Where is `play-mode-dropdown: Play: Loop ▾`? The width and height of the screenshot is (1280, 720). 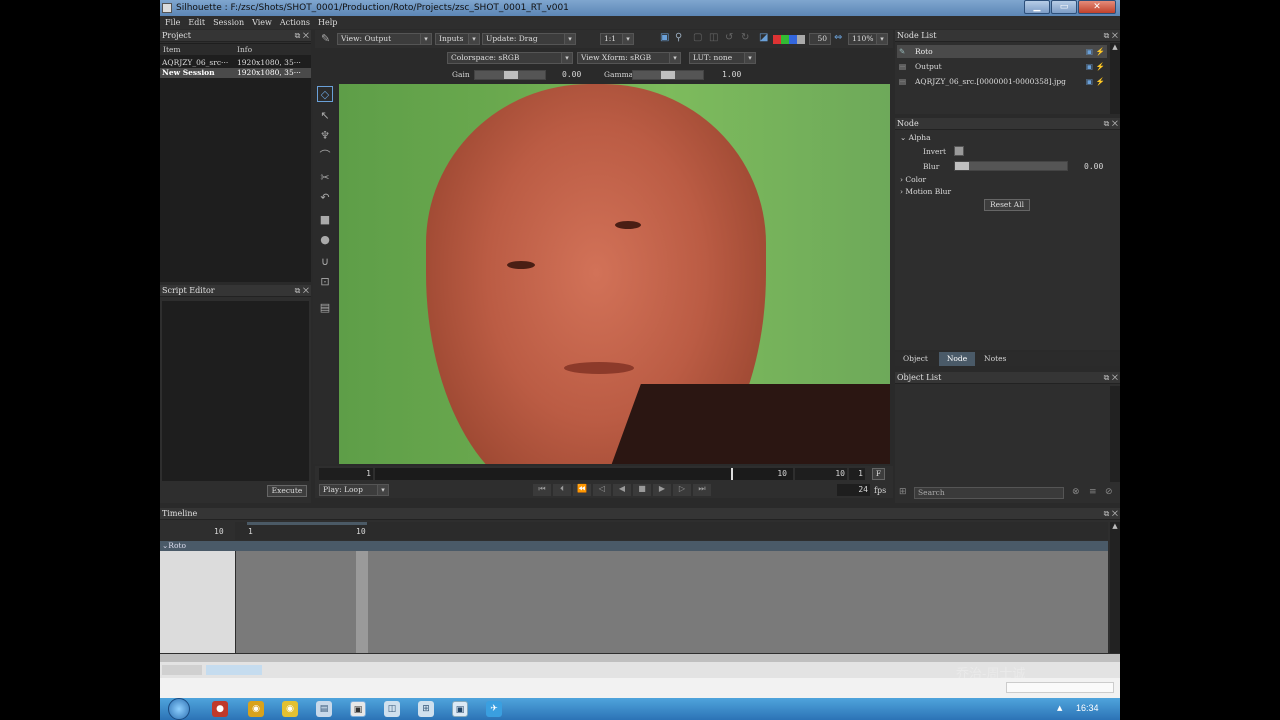 play-mode-dropdown: Play: Loop ▾ is located at coordinates (354, 490).